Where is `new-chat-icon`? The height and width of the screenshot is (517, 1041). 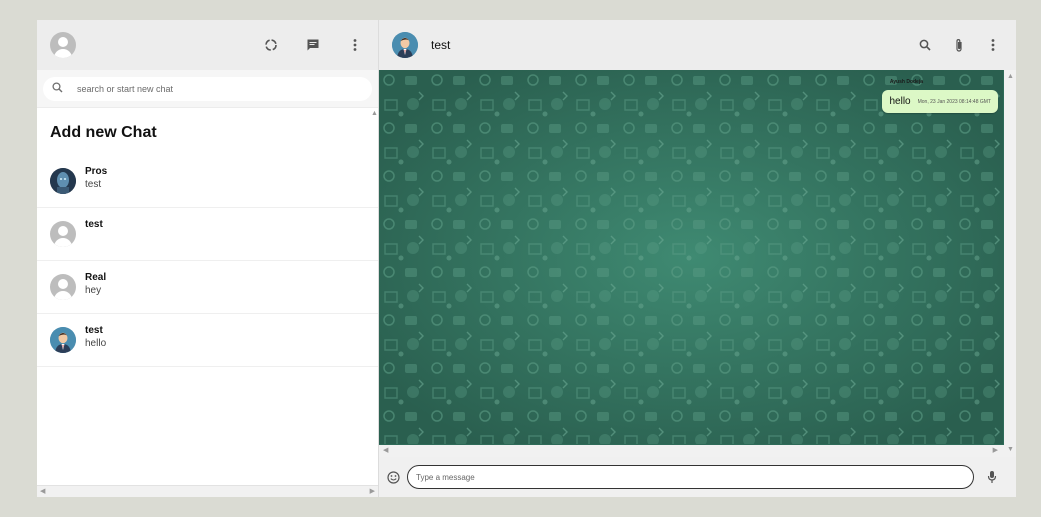
new-chat-icon is located at coordinates (313, 45).